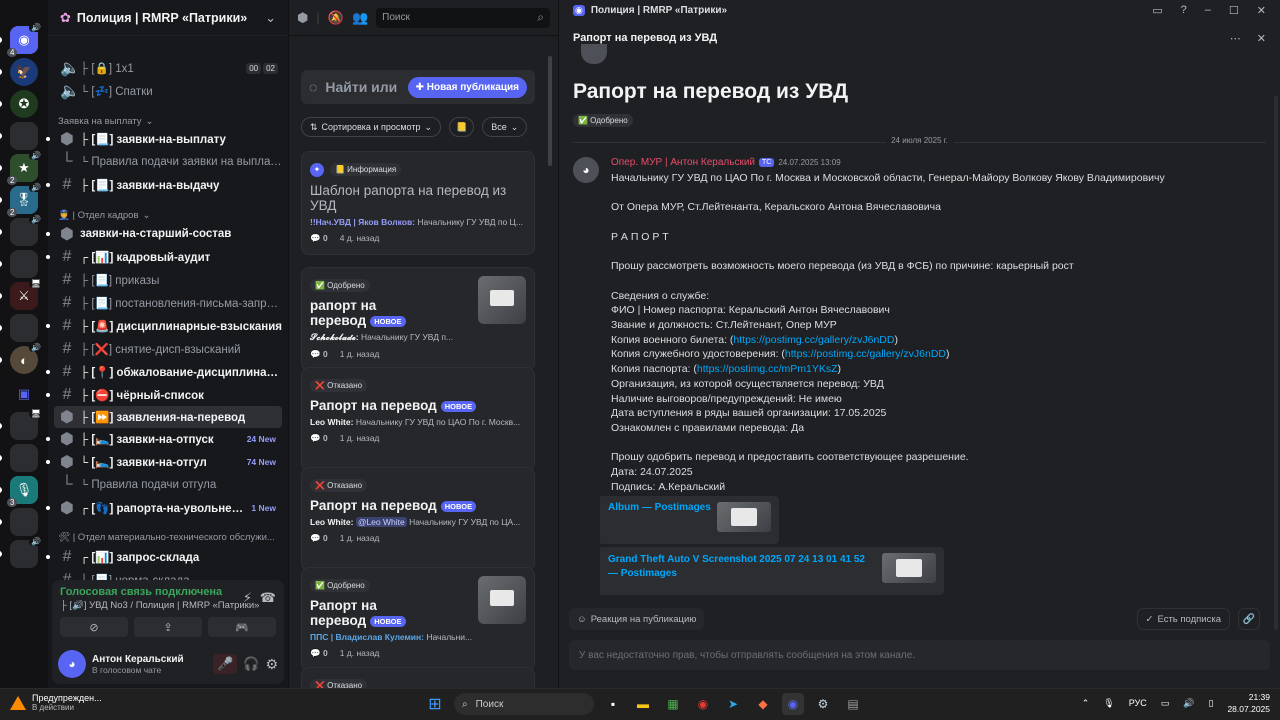 This screenshot has height=720, width=1280. I want to click on channel-item: # ├ [⛔] чёрный-список, so click(168, 395).